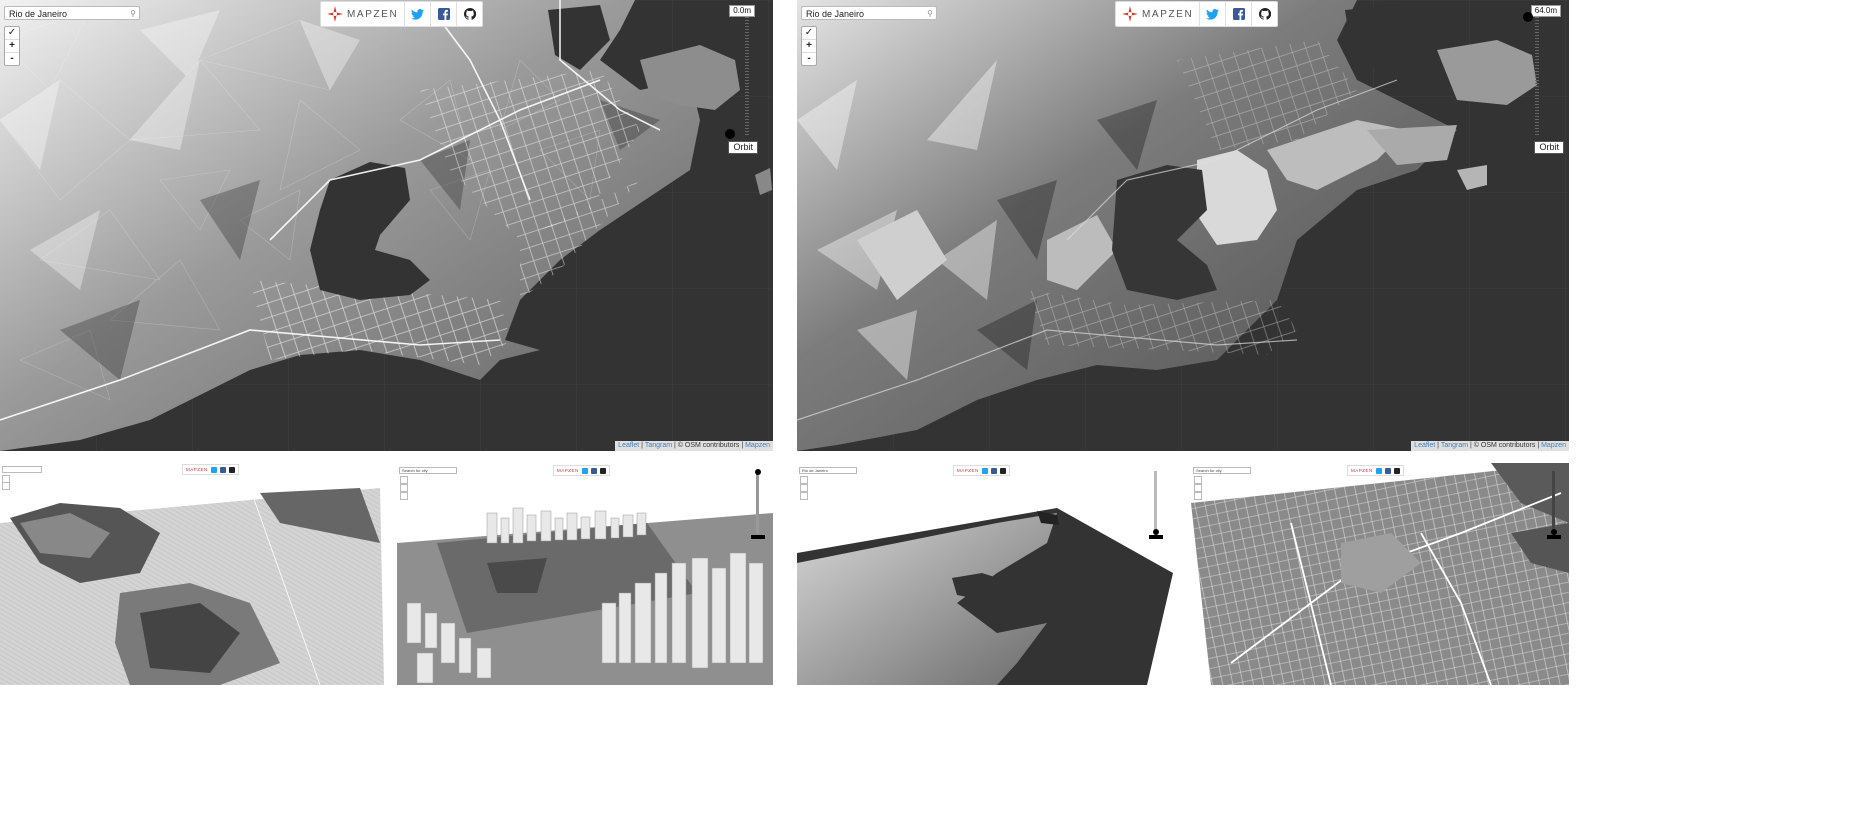 The height and width of the screenshot is (816, 1869). I want to click on city-search-input: Rio de Janeiro, so click(828, 470).